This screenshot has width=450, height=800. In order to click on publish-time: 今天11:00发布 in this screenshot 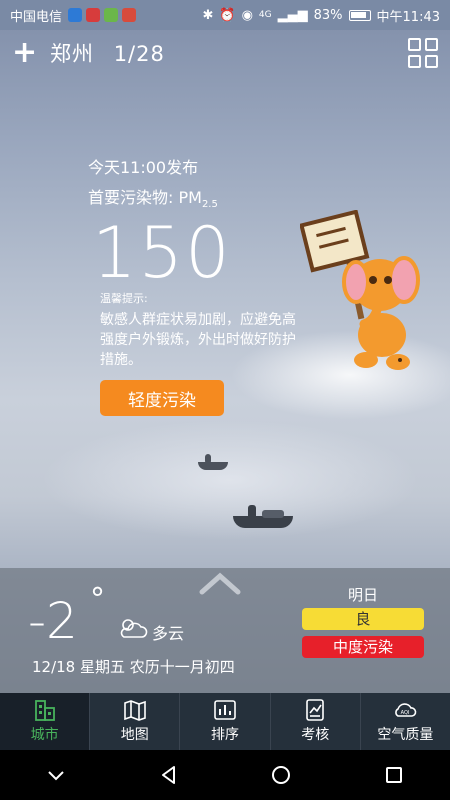, I will do `click(143, 167)`.